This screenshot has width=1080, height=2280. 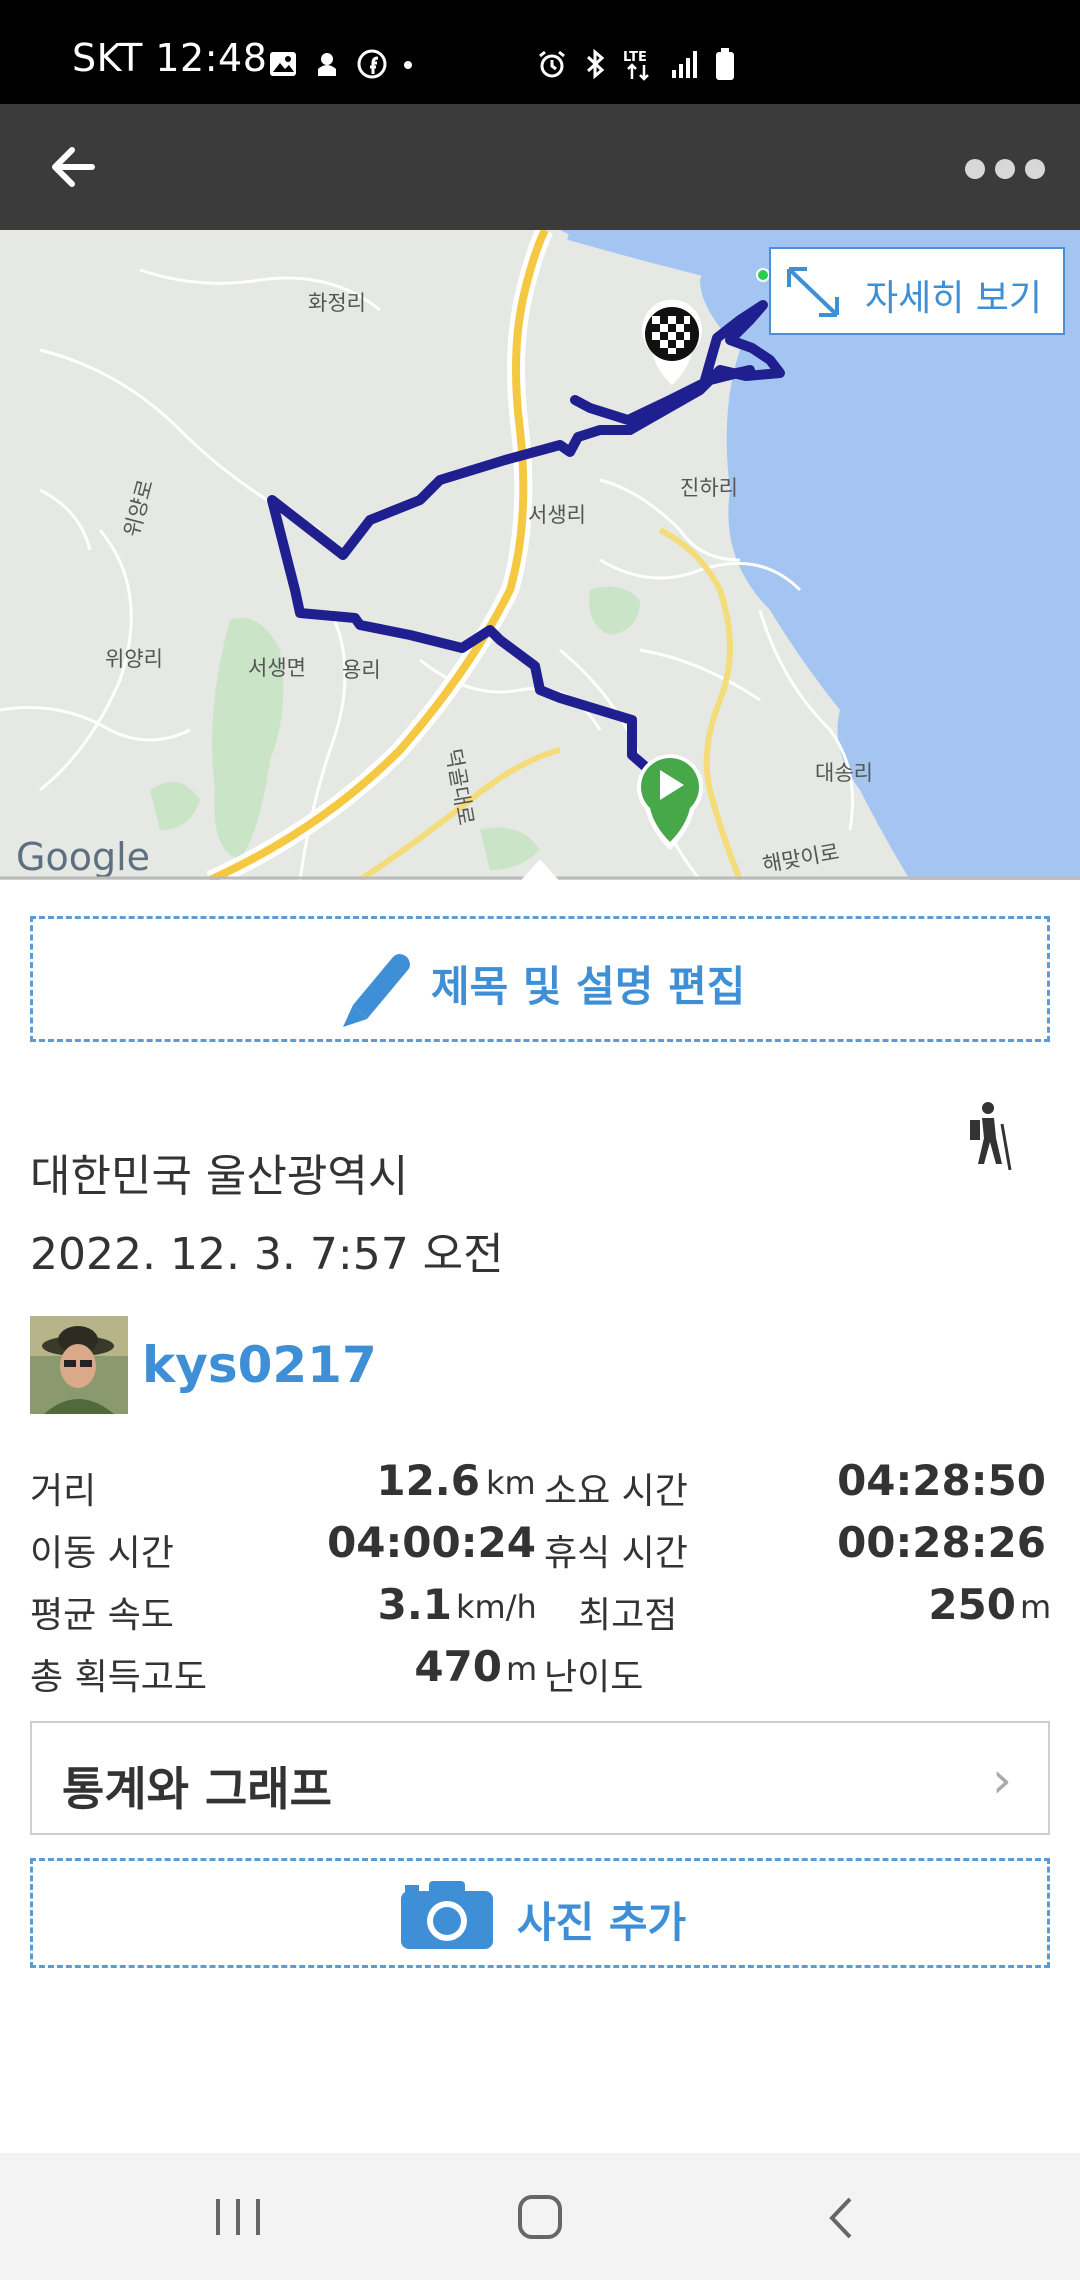 What do you see at coordinates (102, 1615) in the screenshot?
I see `avg-speed-label: 평균 속도` at bounding box center [102, 1615].